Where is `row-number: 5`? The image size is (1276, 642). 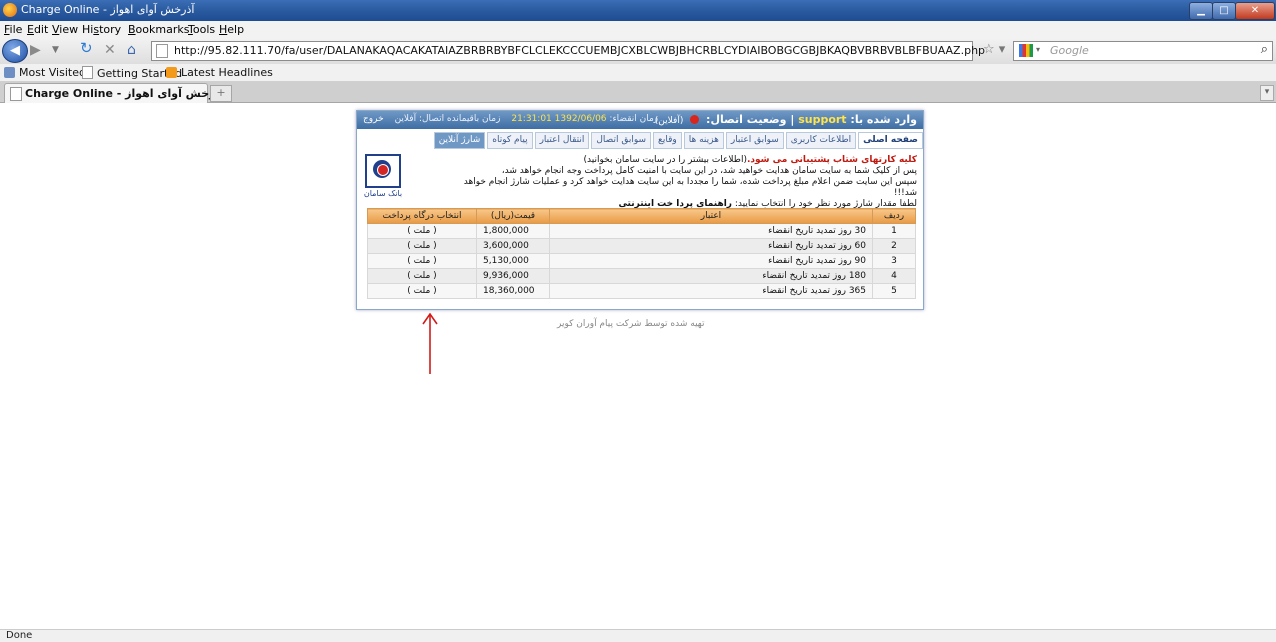 row-number: 5 is located at coordinates (894, 291).